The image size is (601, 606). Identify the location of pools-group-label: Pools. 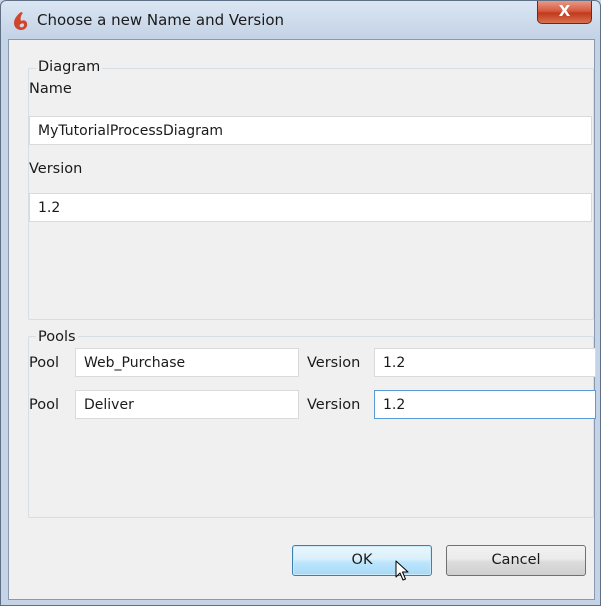
(57, 337).